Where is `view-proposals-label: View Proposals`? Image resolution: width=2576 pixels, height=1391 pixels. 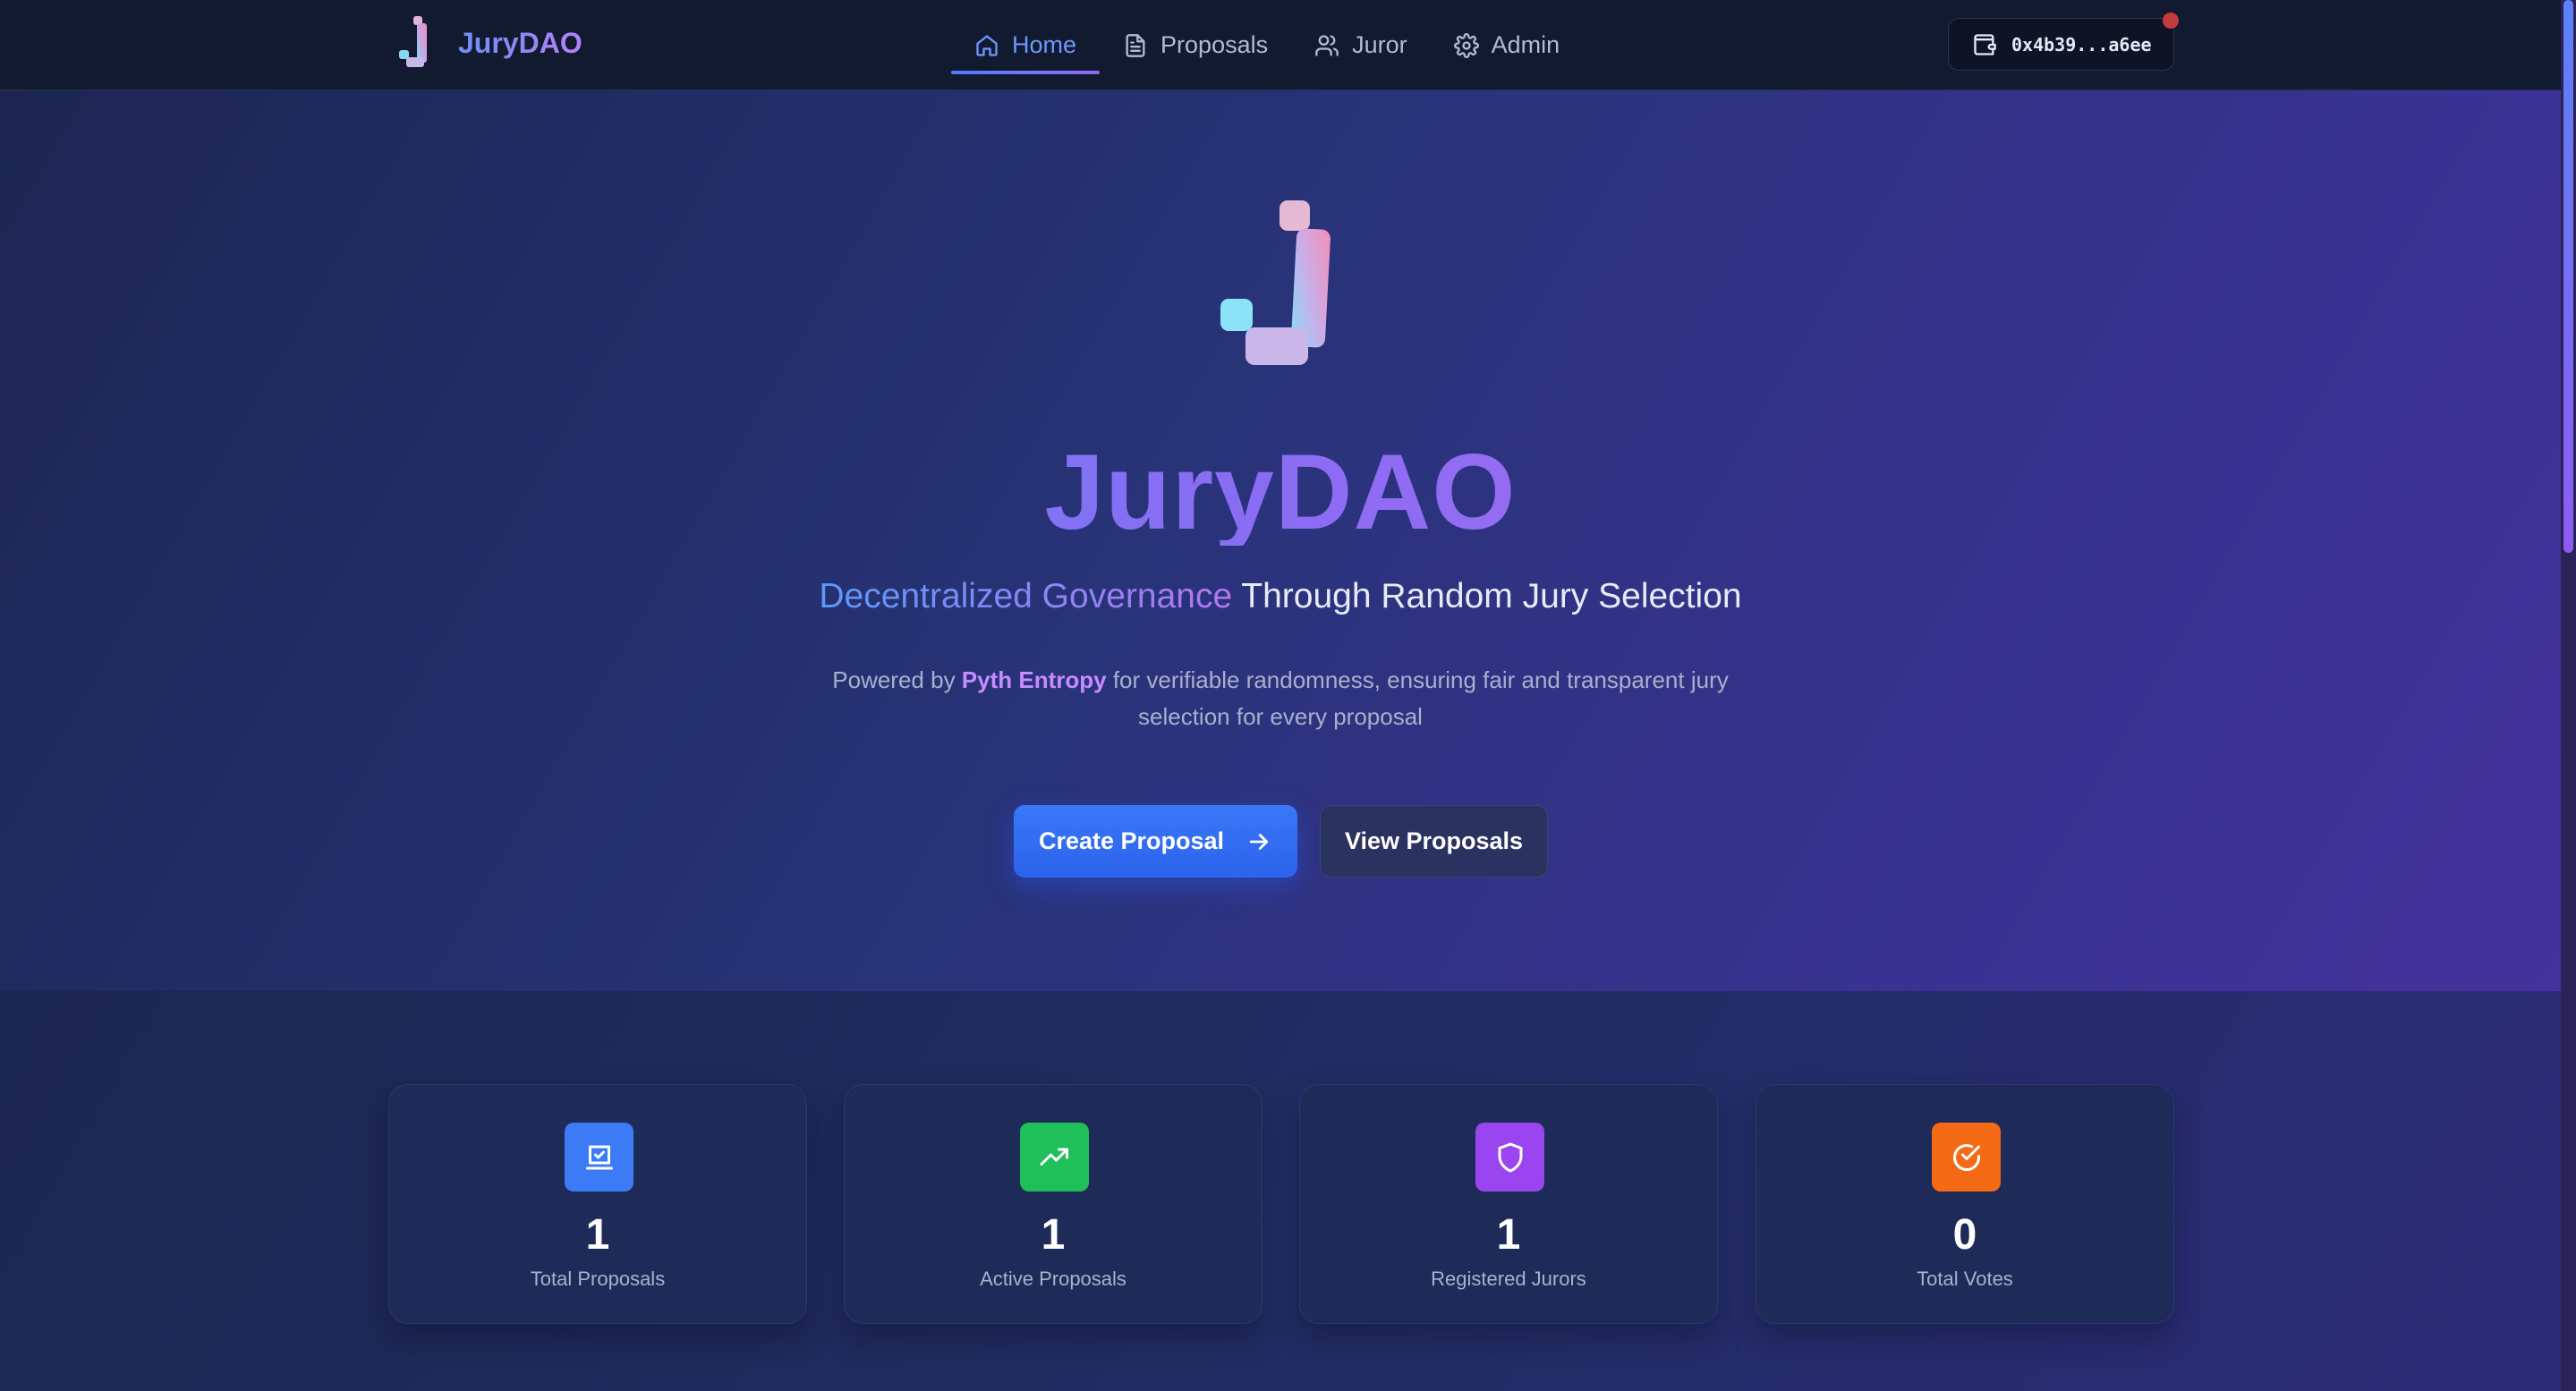 view-proposals-label: View Proposals is located at coordinates (1434, 840).